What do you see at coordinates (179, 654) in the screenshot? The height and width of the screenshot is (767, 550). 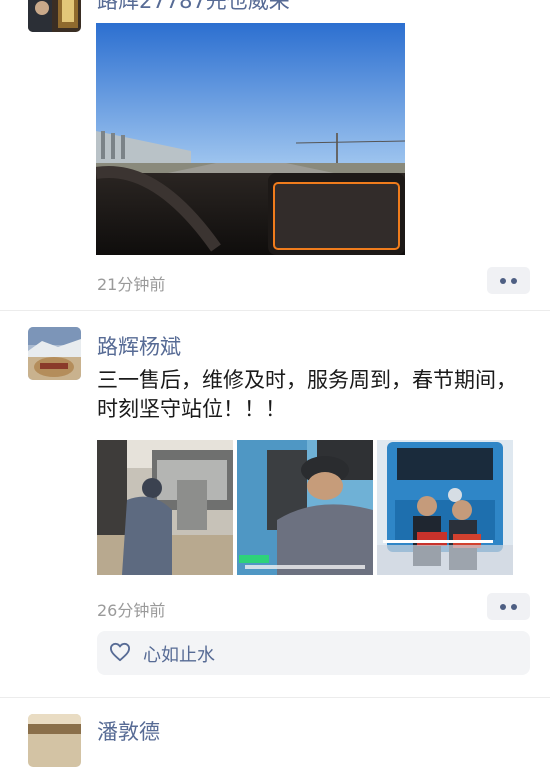 I see `like-user-name: 心如止水` at bounding box center [179, 654].